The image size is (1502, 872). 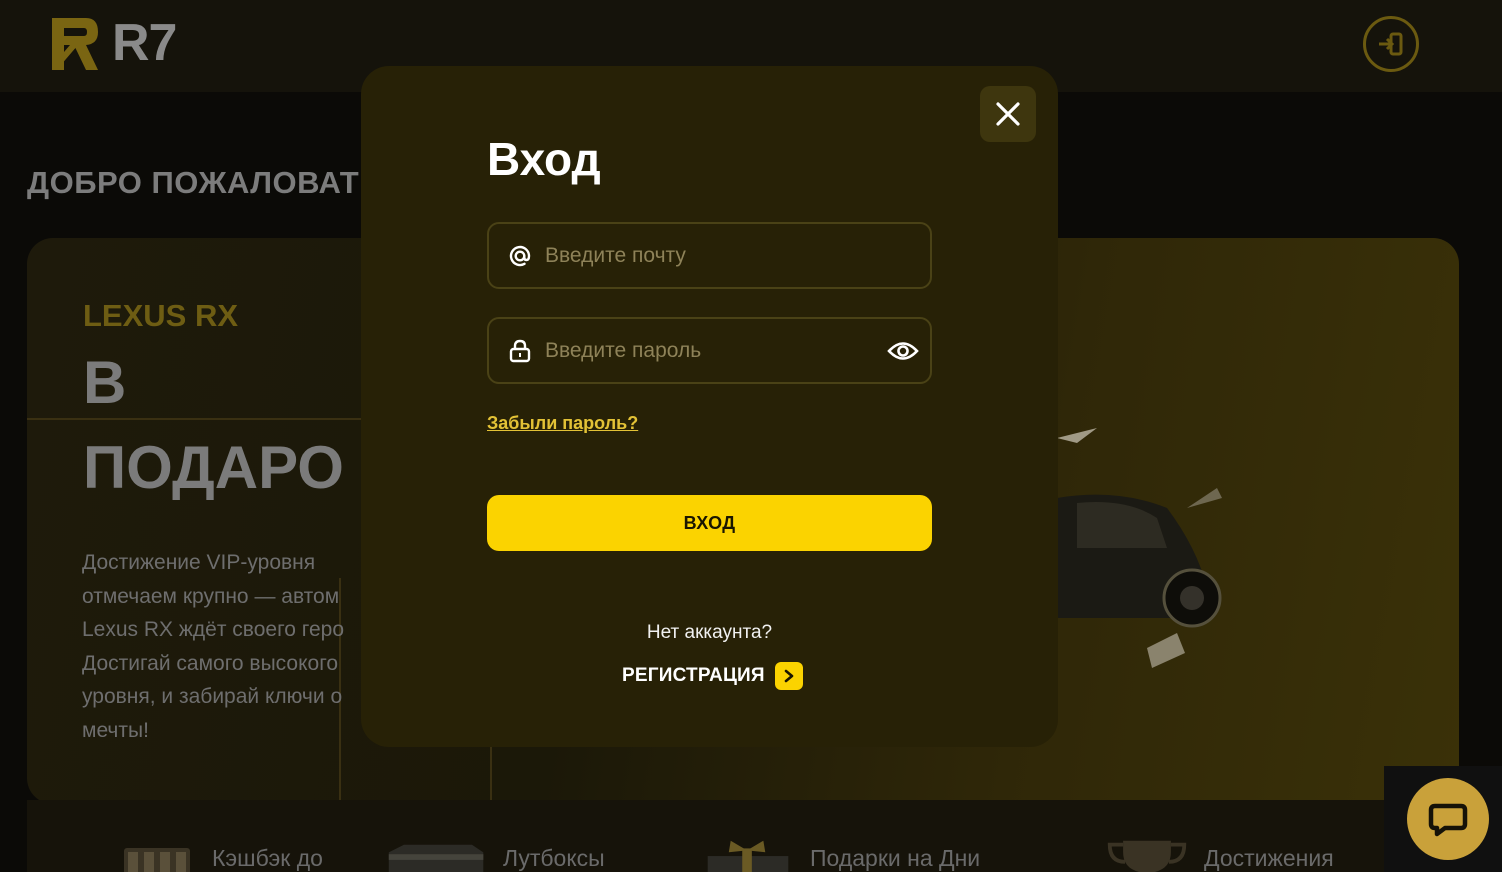 What do you see at coordinates (715, 350) in the screenshot?
I see `password-input` at bounding box center [715, 350].